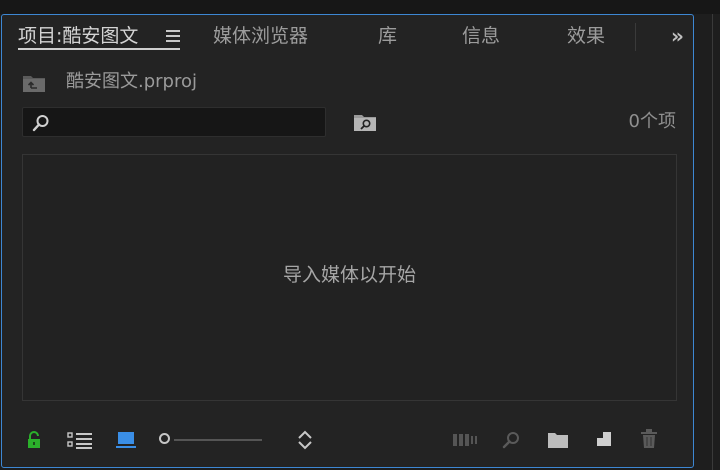 The width and height of the screenshot is (720, 470). I want to click on automate-to-sequence-icon, so click(465, 440).